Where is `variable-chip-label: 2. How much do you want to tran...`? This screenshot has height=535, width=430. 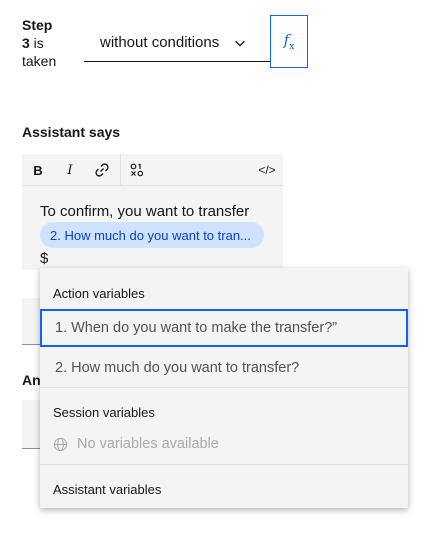
variable-chip-label: 2. How much do you want to tran... is located at coordinates (150, 235).